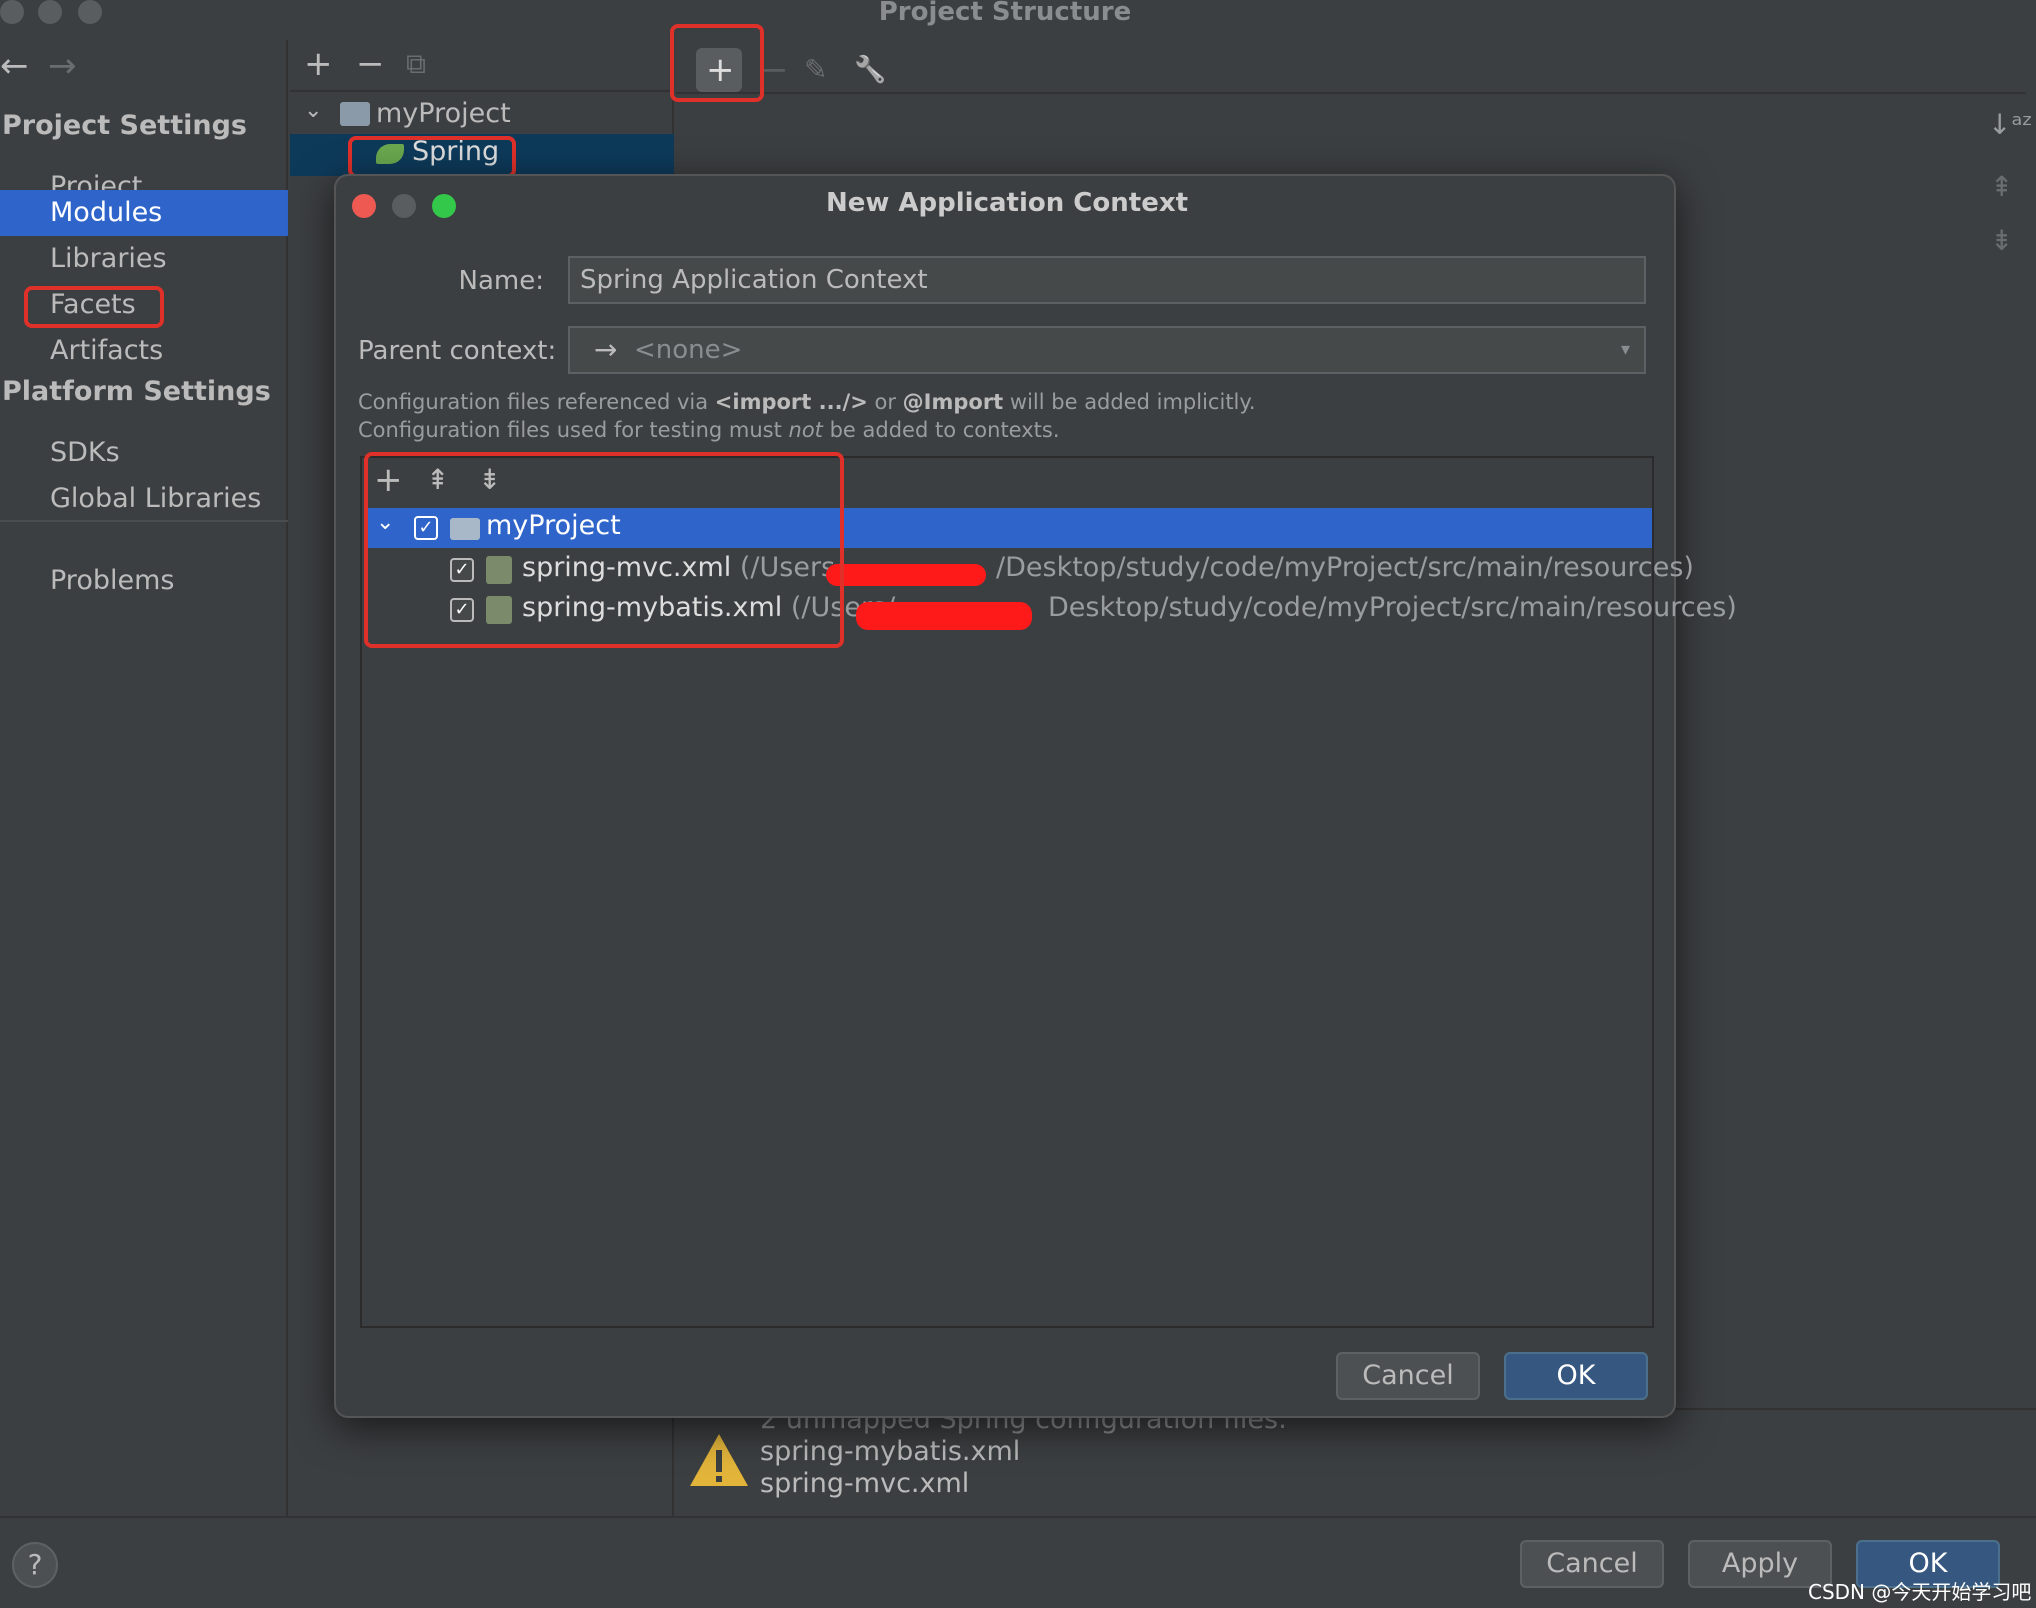 The width and height of the screenshot is (2036, 1608). I want to click on spring-highlight, so click(432, 157).